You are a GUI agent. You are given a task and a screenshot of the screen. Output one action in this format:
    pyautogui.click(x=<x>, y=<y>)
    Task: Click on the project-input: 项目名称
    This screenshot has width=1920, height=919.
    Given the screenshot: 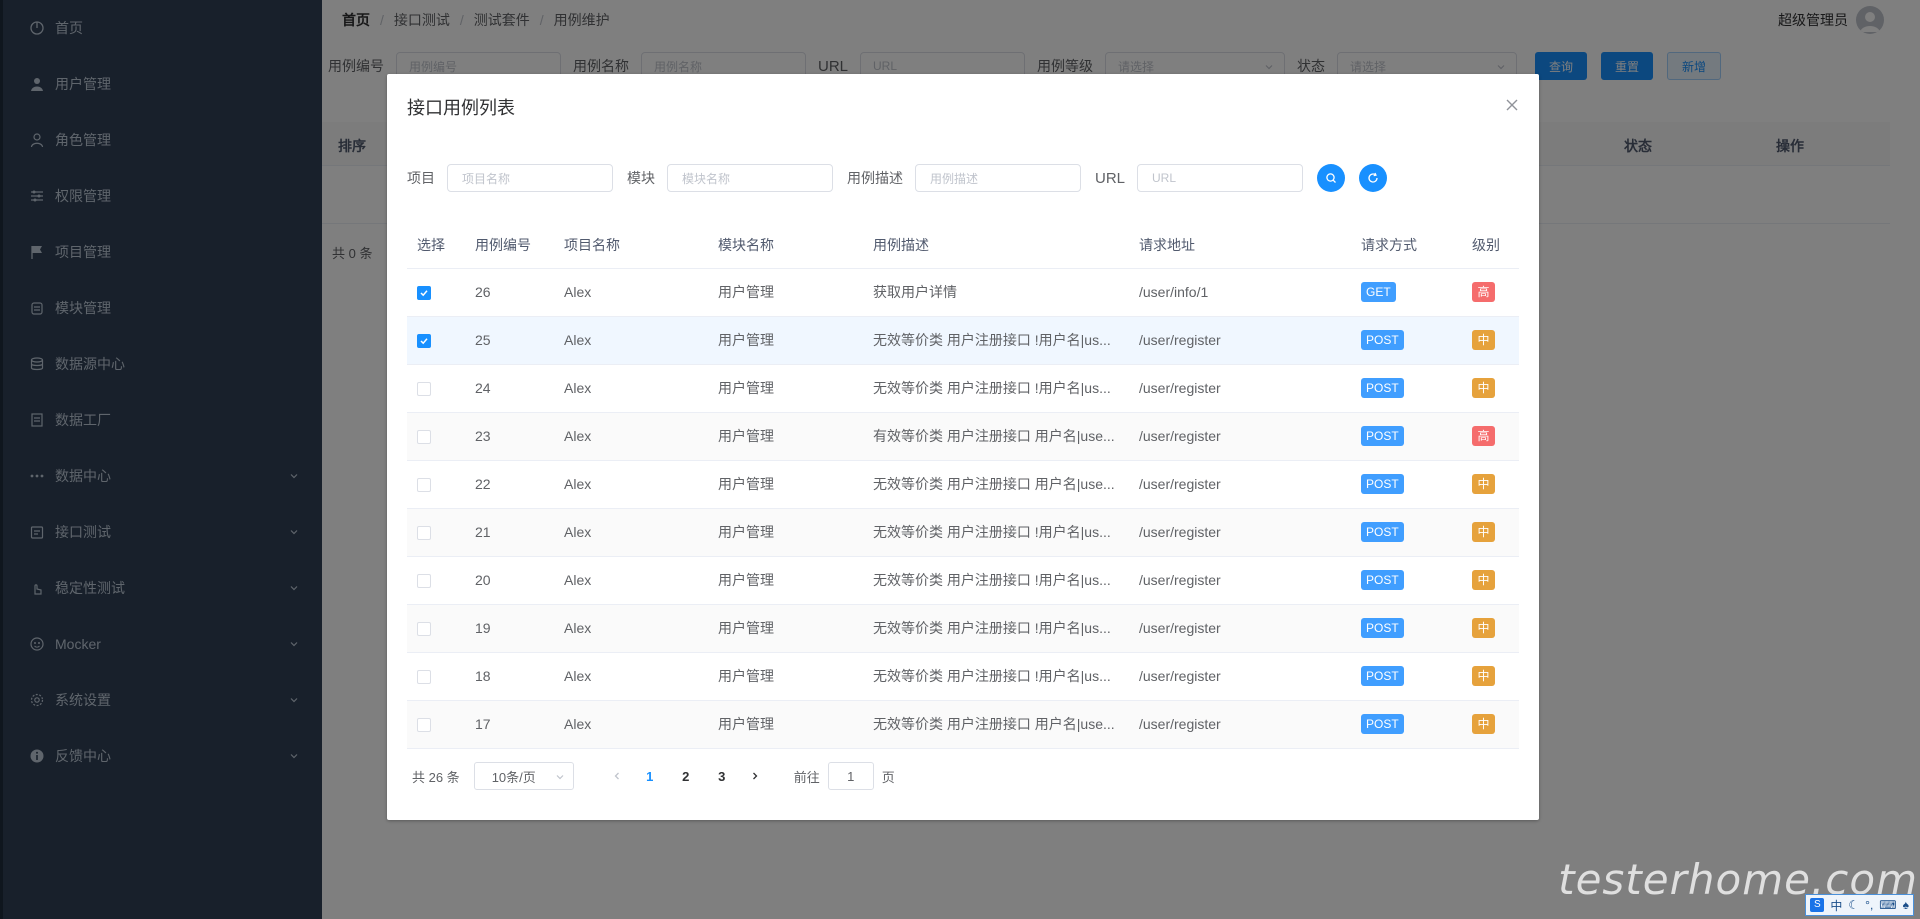 What is the action you would take?
    pyautogui.click(x=530, y=178)
    